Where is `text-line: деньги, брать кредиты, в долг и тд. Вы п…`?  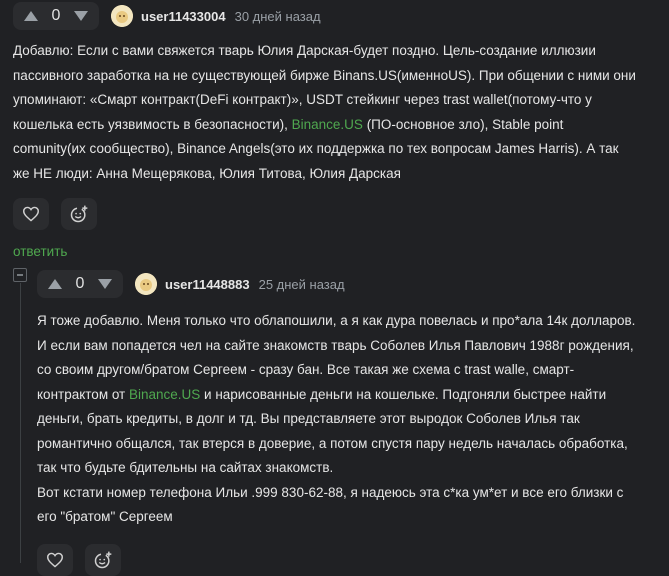 text-line: деньги, брать кредиты, в долг и тд. Вы п… is located at coordinates (352, 419).